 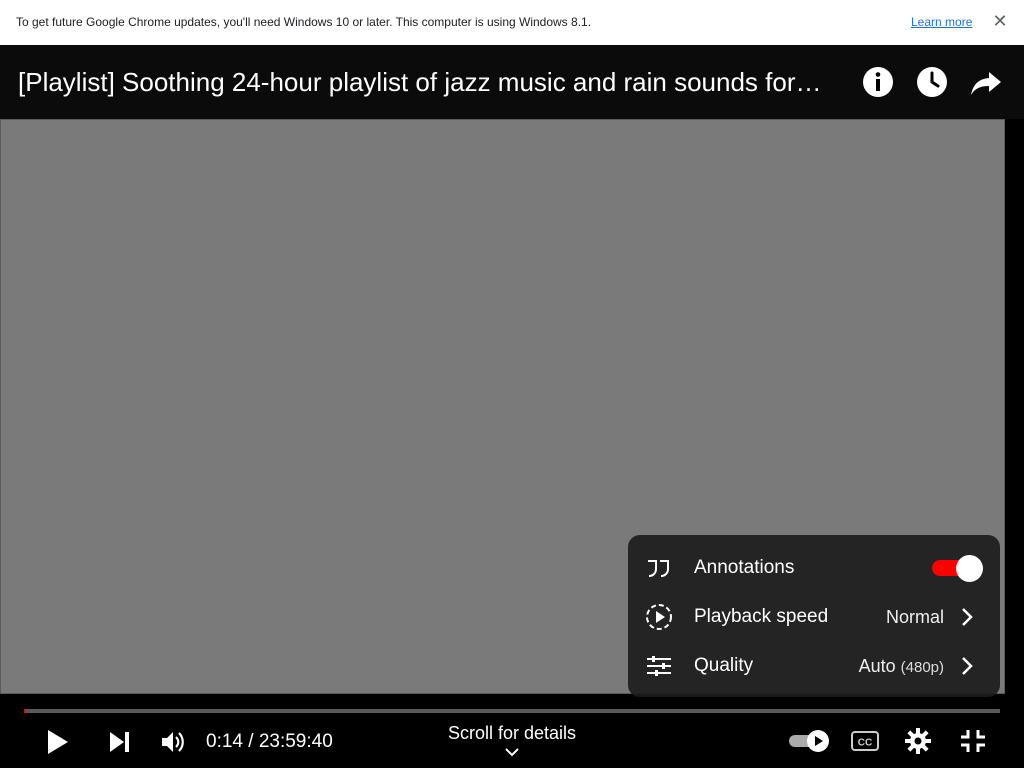 I want to click on playback-speed-label: Playback speed, so click(x=761, y=616).